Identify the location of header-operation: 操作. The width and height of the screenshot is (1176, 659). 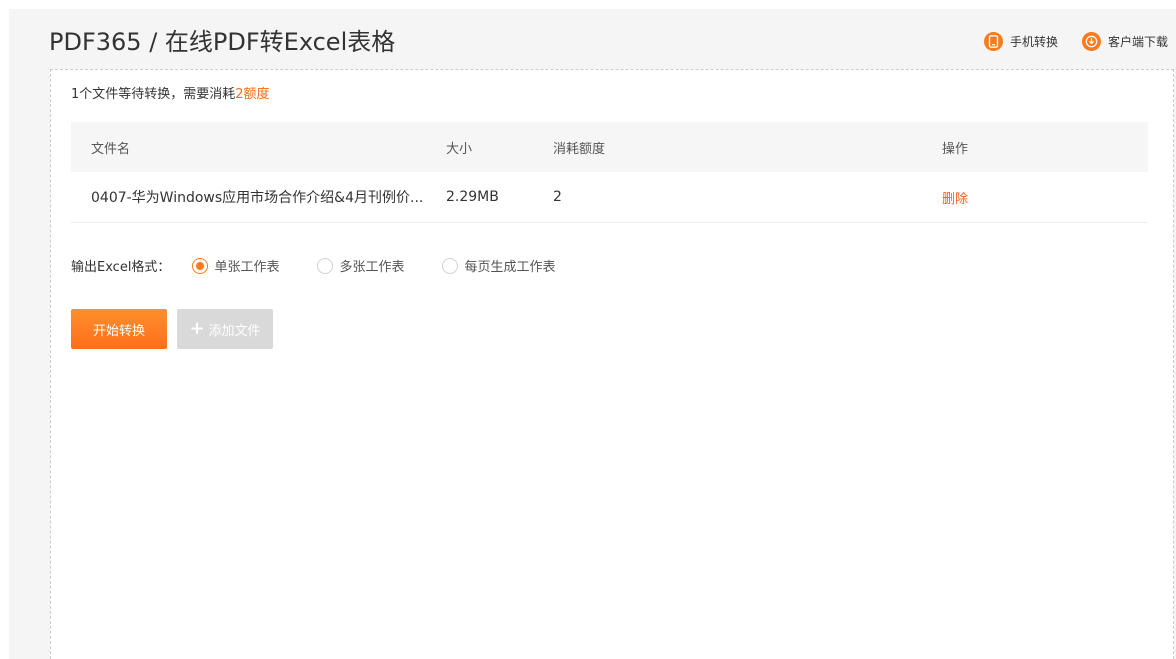
(955, 149).